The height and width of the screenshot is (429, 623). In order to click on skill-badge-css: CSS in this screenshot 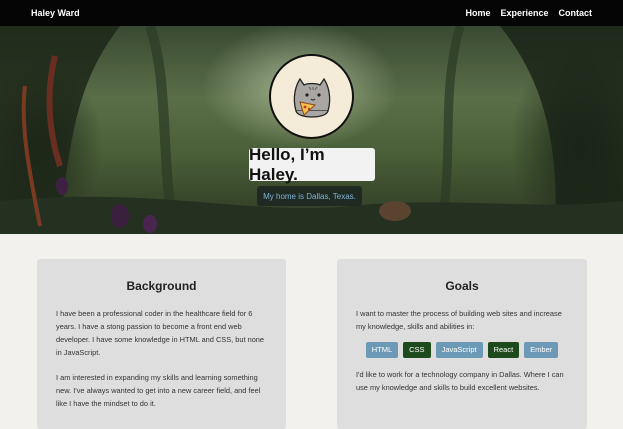, I will do `click(417, 350)`.